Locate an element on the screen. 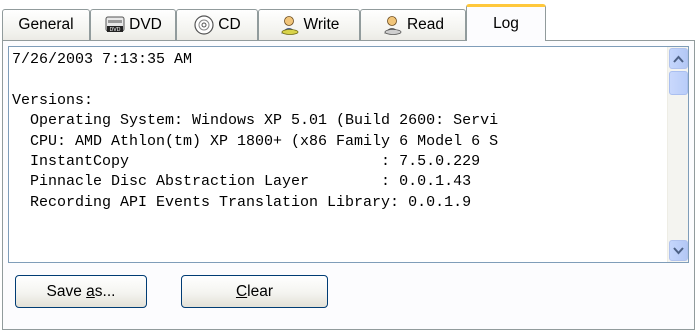 Image resolution: width=697 pixels, height=332 pixels. log-line: Versions: is located at coordinates (53, 100).